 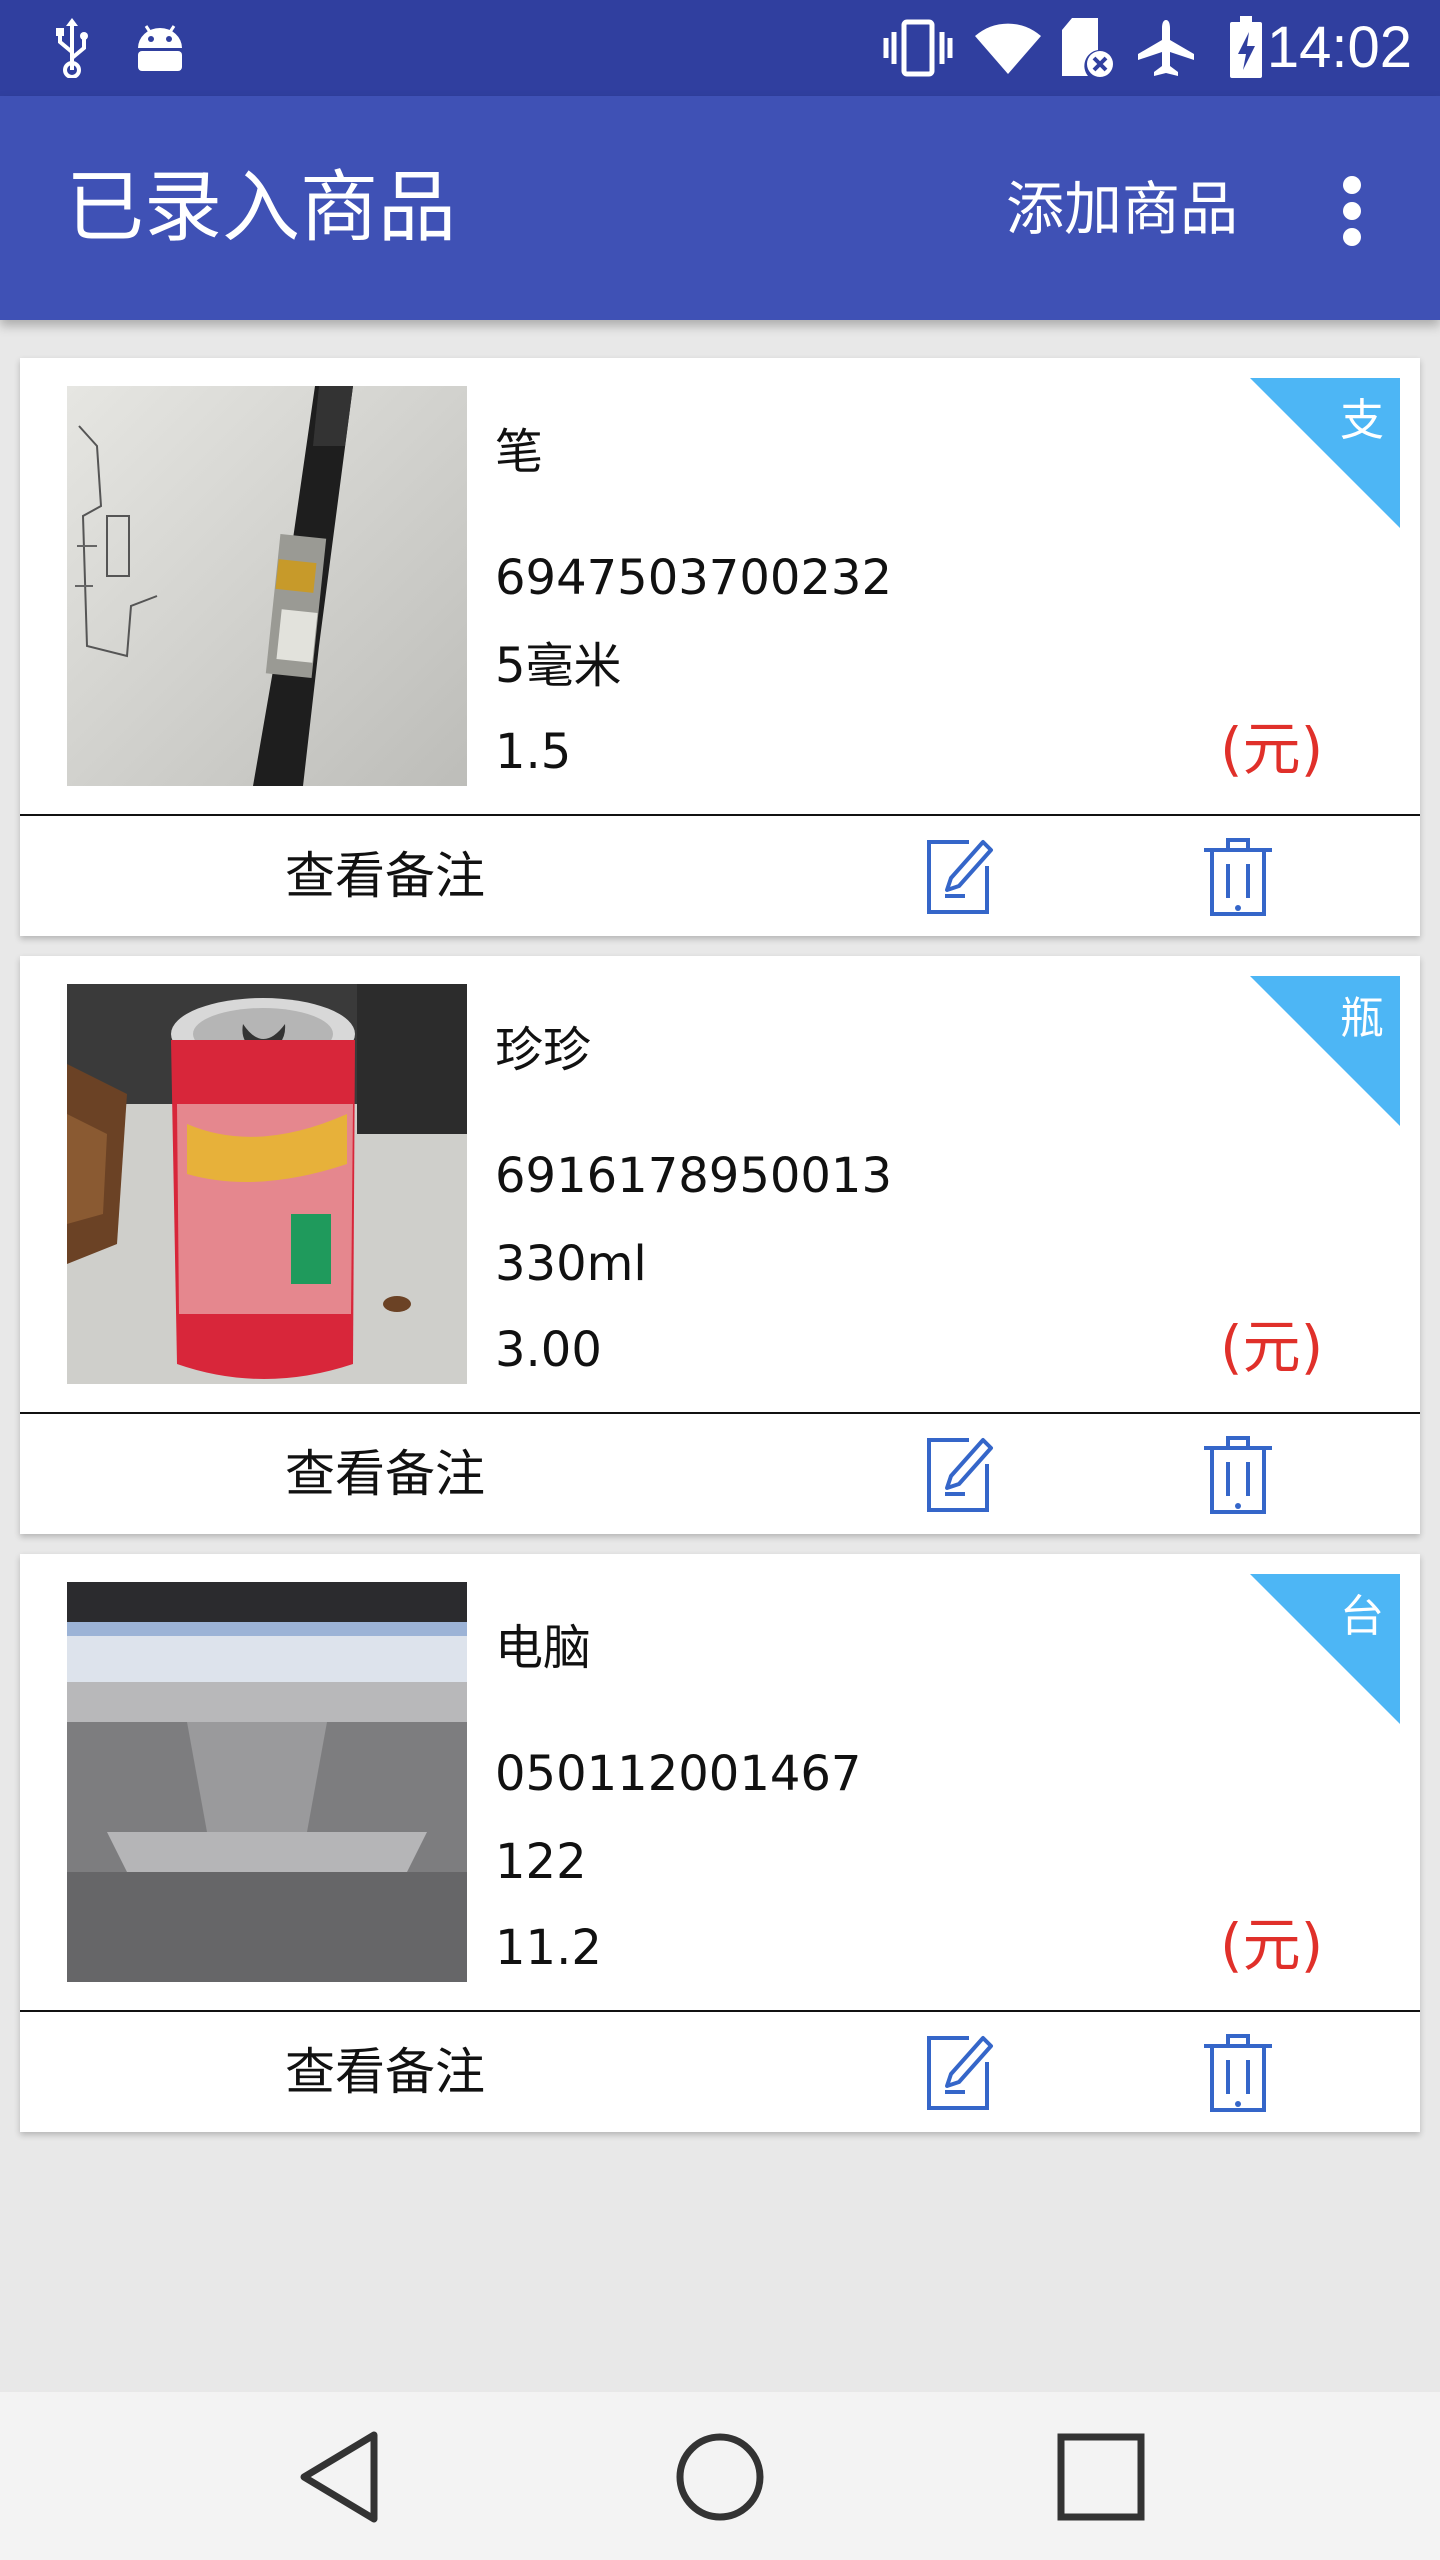 What do you see at coordinates (1362, 420) in the screenshot?
I see `unit-label: 支` at bounding box center [1362, 420].